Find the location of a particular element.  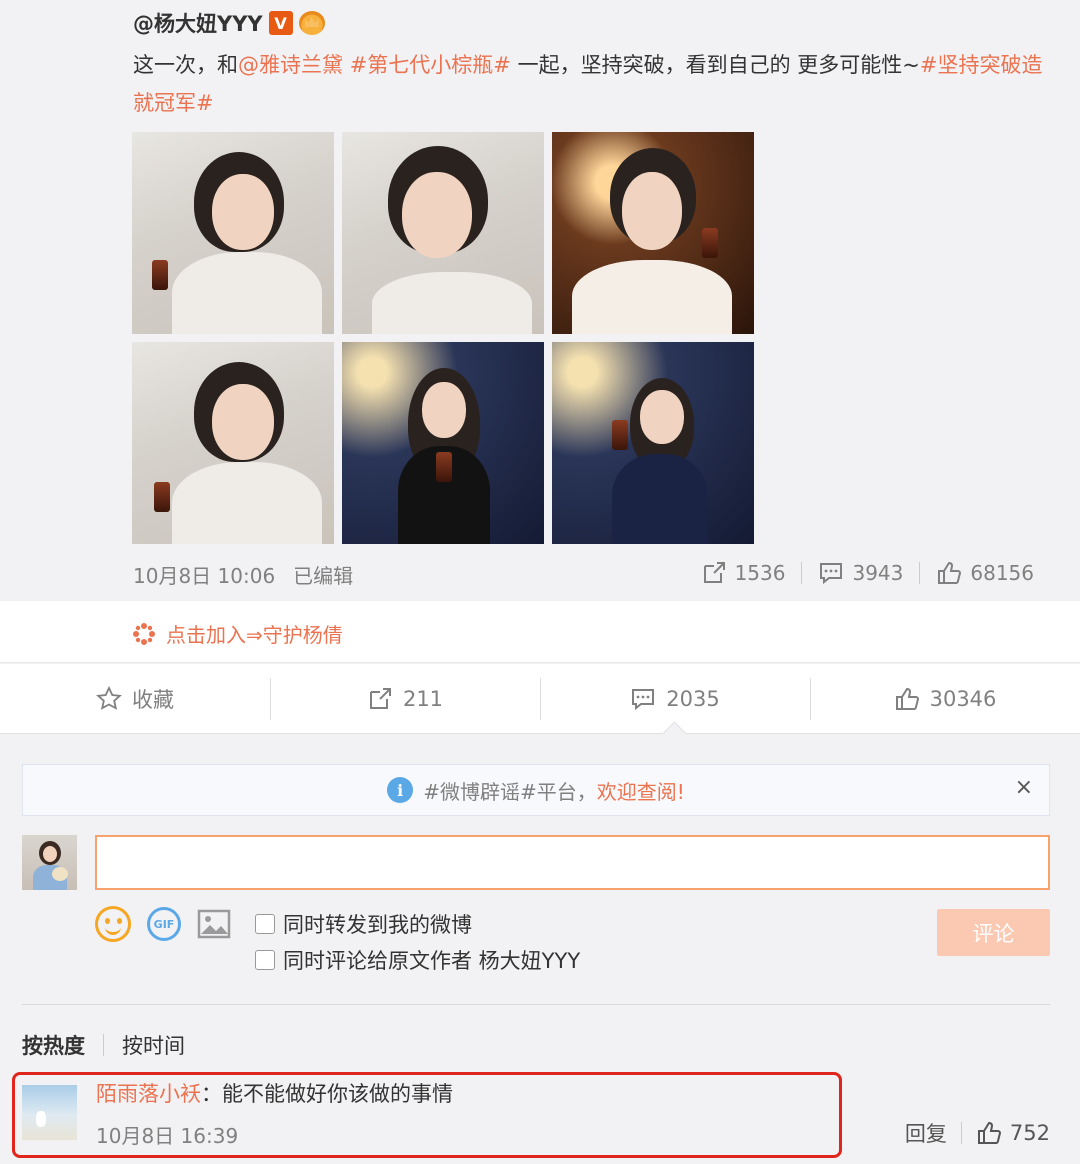

comment-actions: 回复 752 is located at coordinates (977, 1133).